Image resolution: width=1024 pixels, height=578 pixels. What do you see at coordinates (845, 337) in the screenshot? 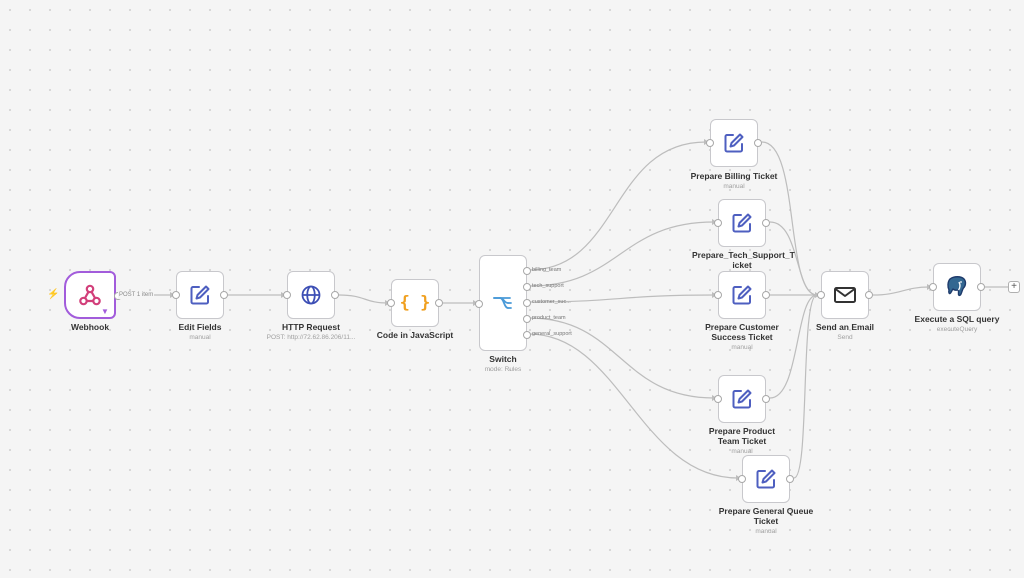
I see `send-email-subtitle: Send` at bounding box center [845, 337].